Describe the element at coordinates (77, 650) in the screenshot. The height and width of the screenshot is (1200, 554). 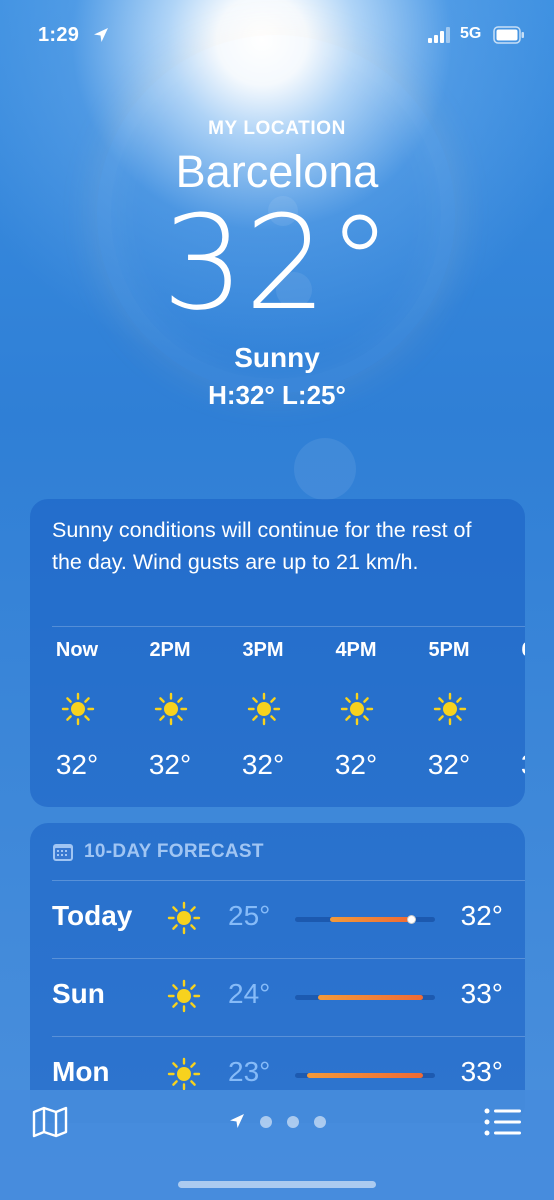
I see `hour-label: Now` at that location.